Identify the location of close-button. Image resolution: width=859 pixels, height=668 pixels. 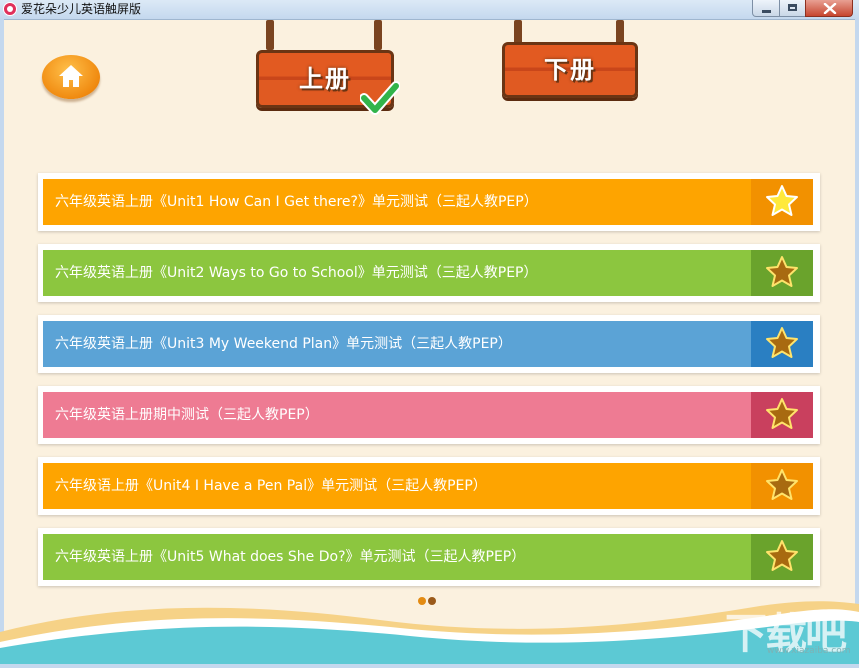
(829, 8).